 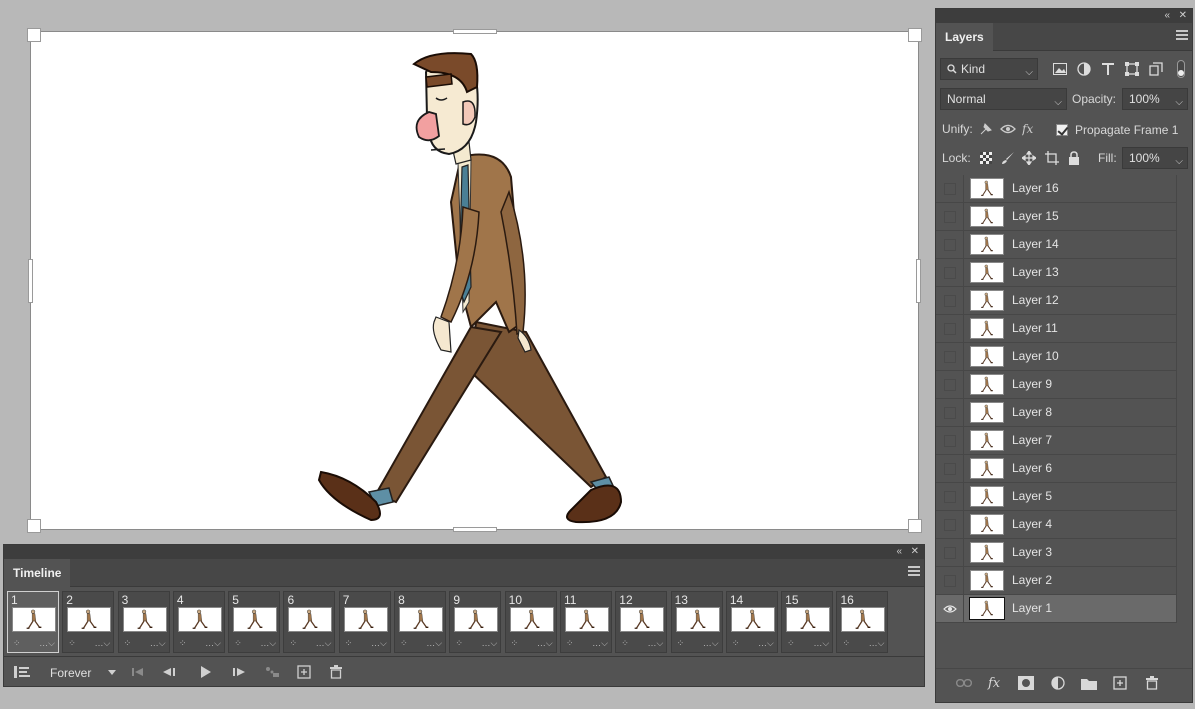 I want to click on panel-menu-icon, so click(x=1182, y=35).